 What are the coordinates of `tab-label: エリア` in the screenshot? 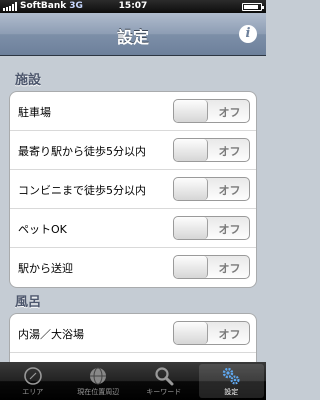 It's located at (33, 392).